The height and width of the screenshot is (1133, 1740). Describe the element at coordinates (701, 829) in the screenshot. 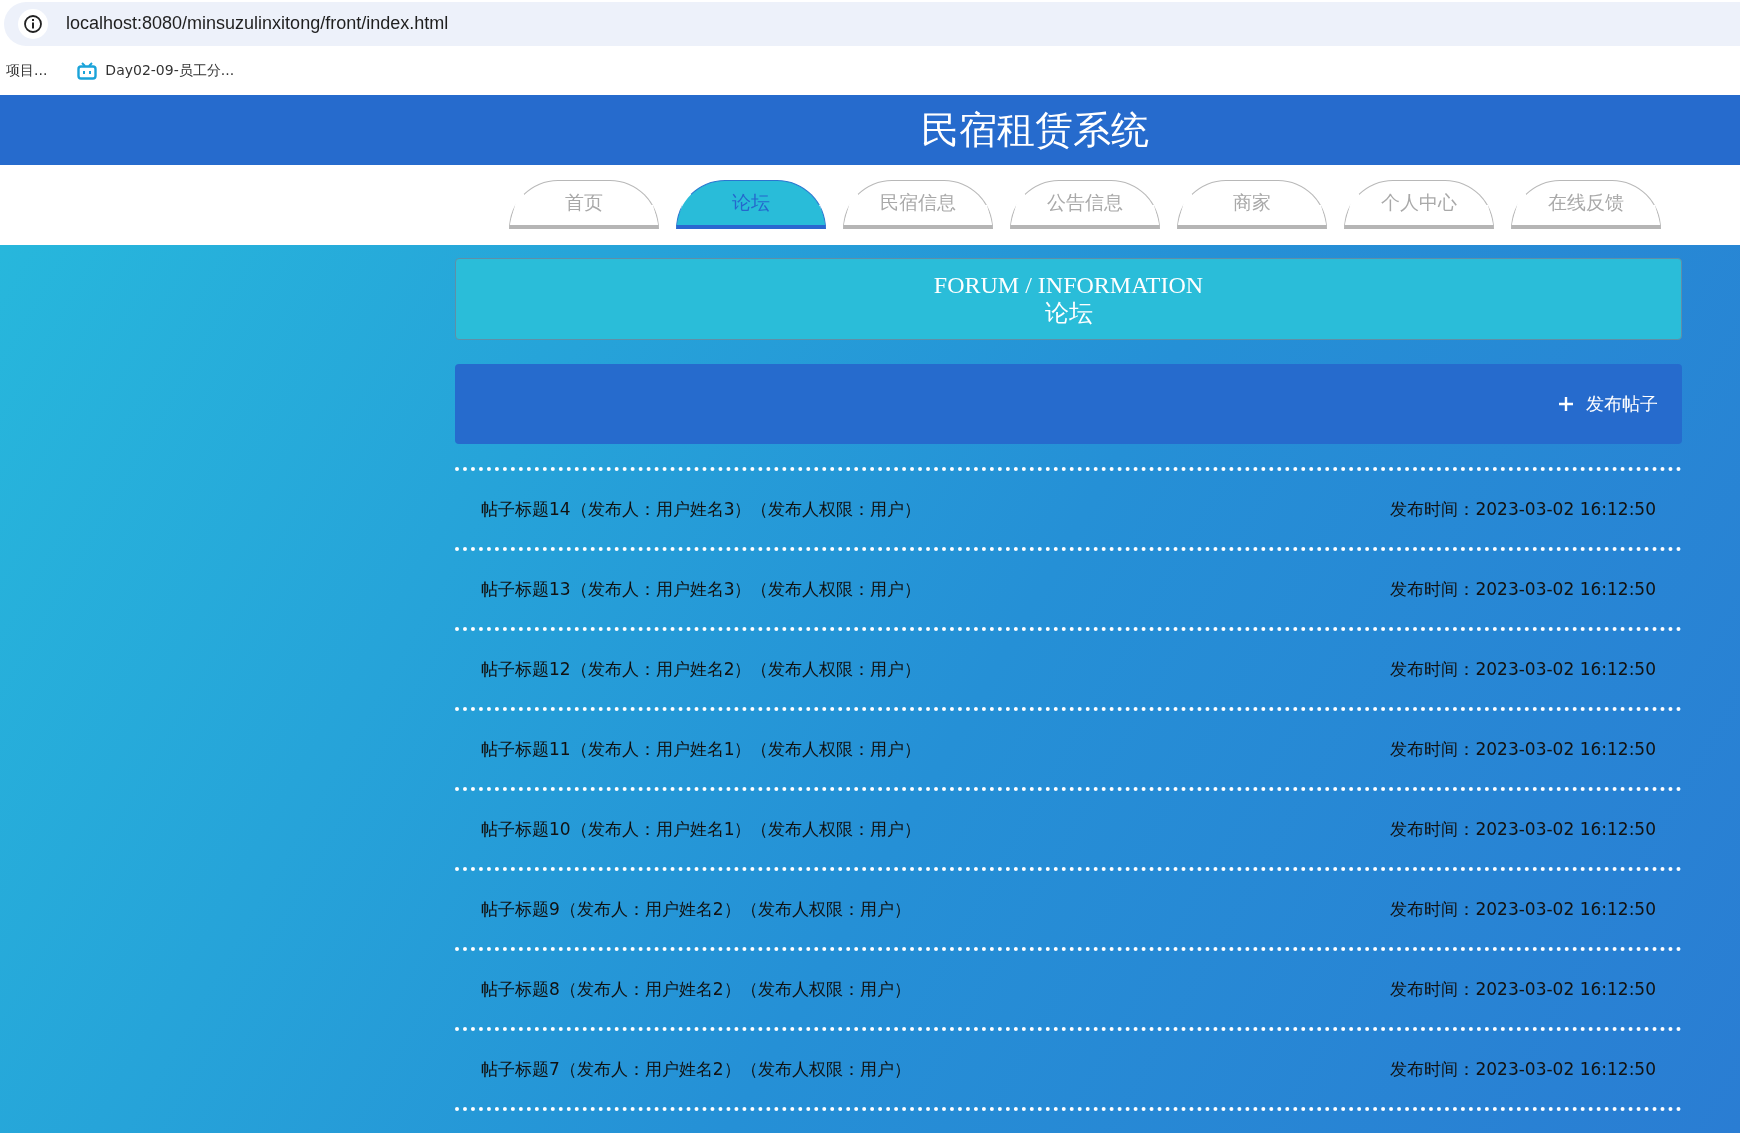

I see `post-title: 帖子标题10（发布人：用户姓名1）（发布人权限：用户）` at that location.